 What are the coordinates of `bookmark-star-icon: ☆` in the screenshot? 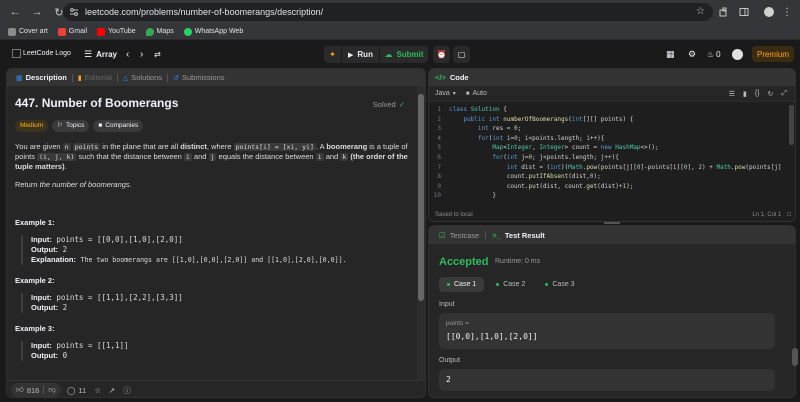 It's located at (700, 11).